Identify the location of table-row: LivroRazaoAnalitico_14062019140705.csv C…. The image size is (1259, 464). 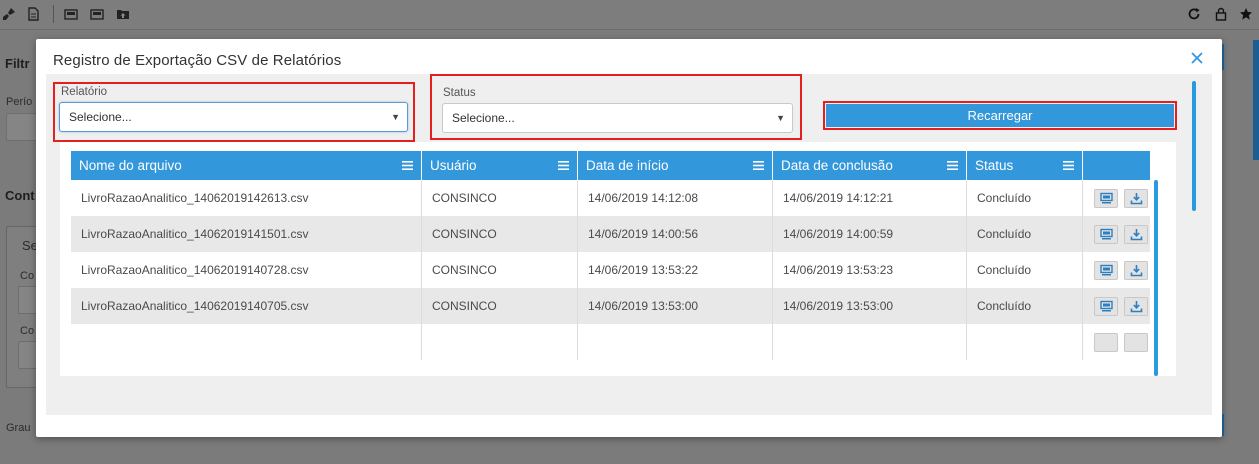
(610, 306).